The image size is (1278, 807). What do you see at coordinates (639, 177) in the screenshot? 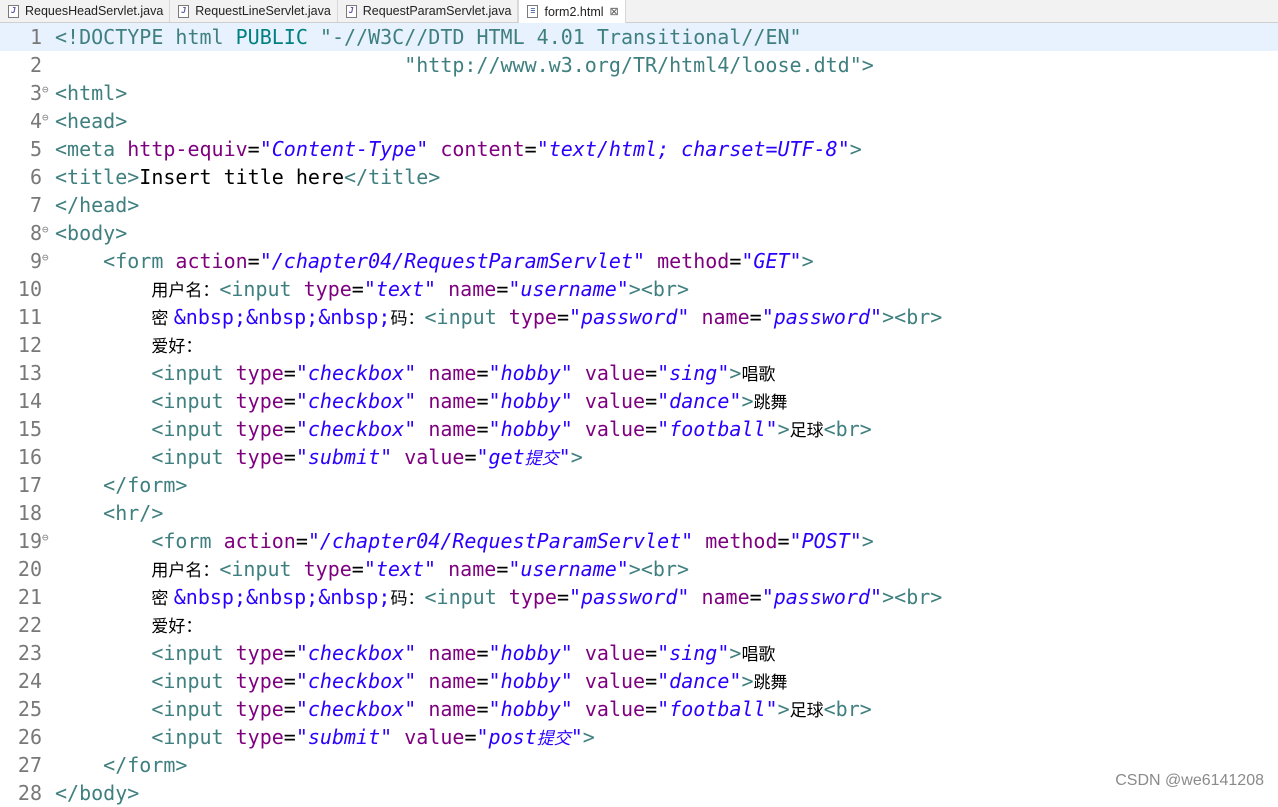
I see `code-line: 6 <title>Insert title here</title>` at bounding box center [639, 177].